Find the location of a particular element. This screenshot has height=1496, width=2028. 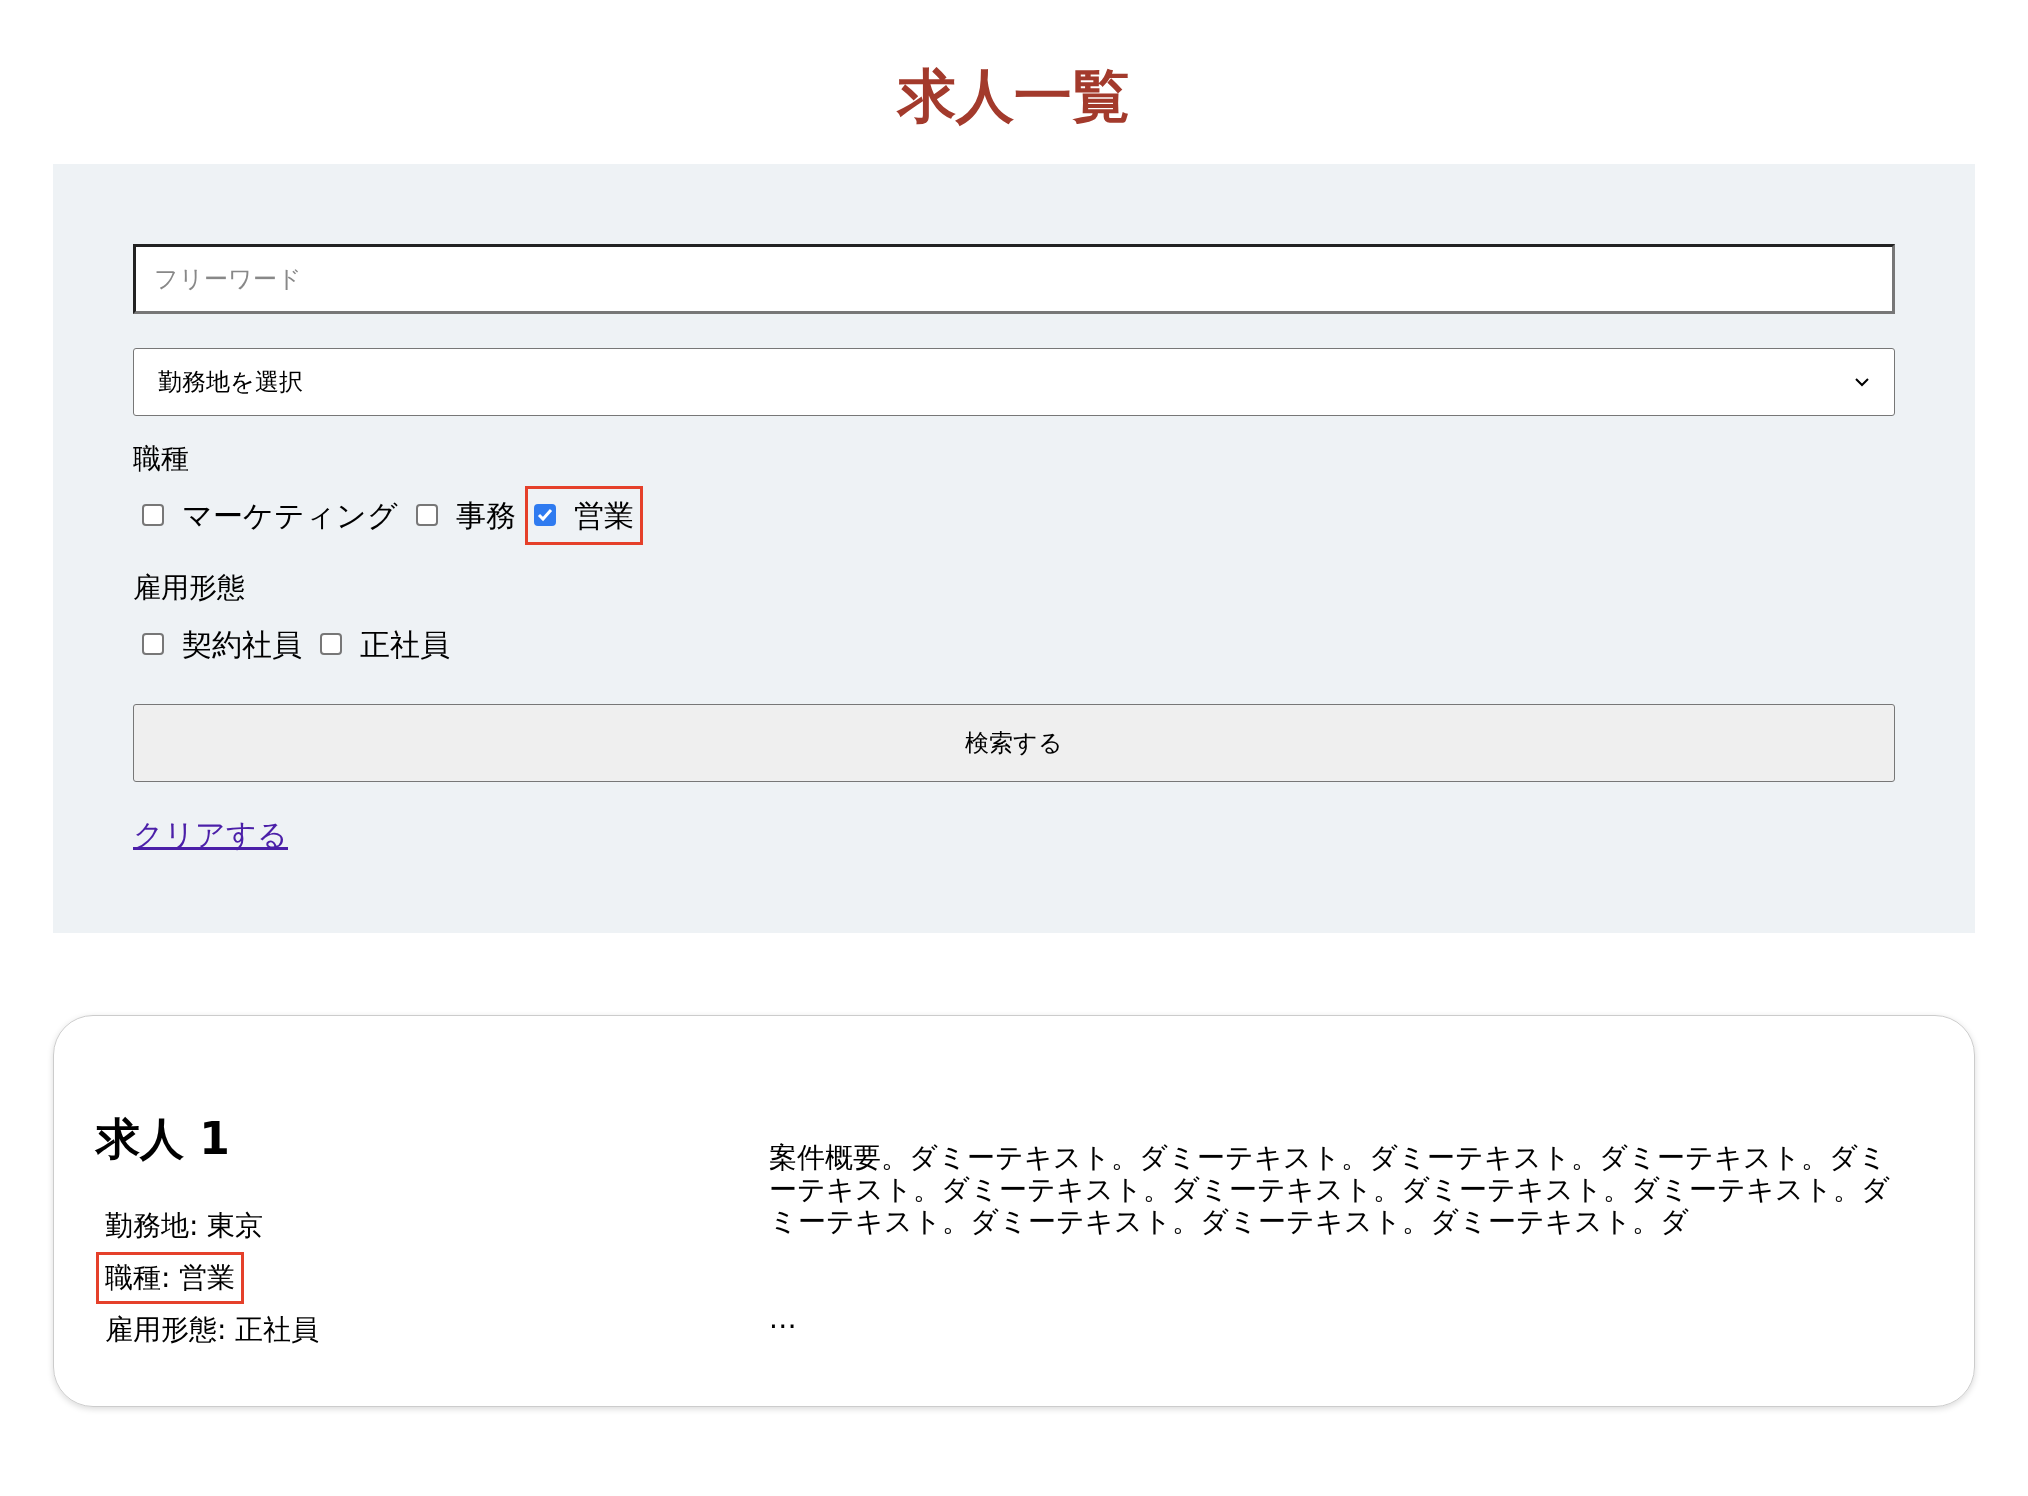

location-select: 勤務地を選択 is located at coordinates (1014, 381).